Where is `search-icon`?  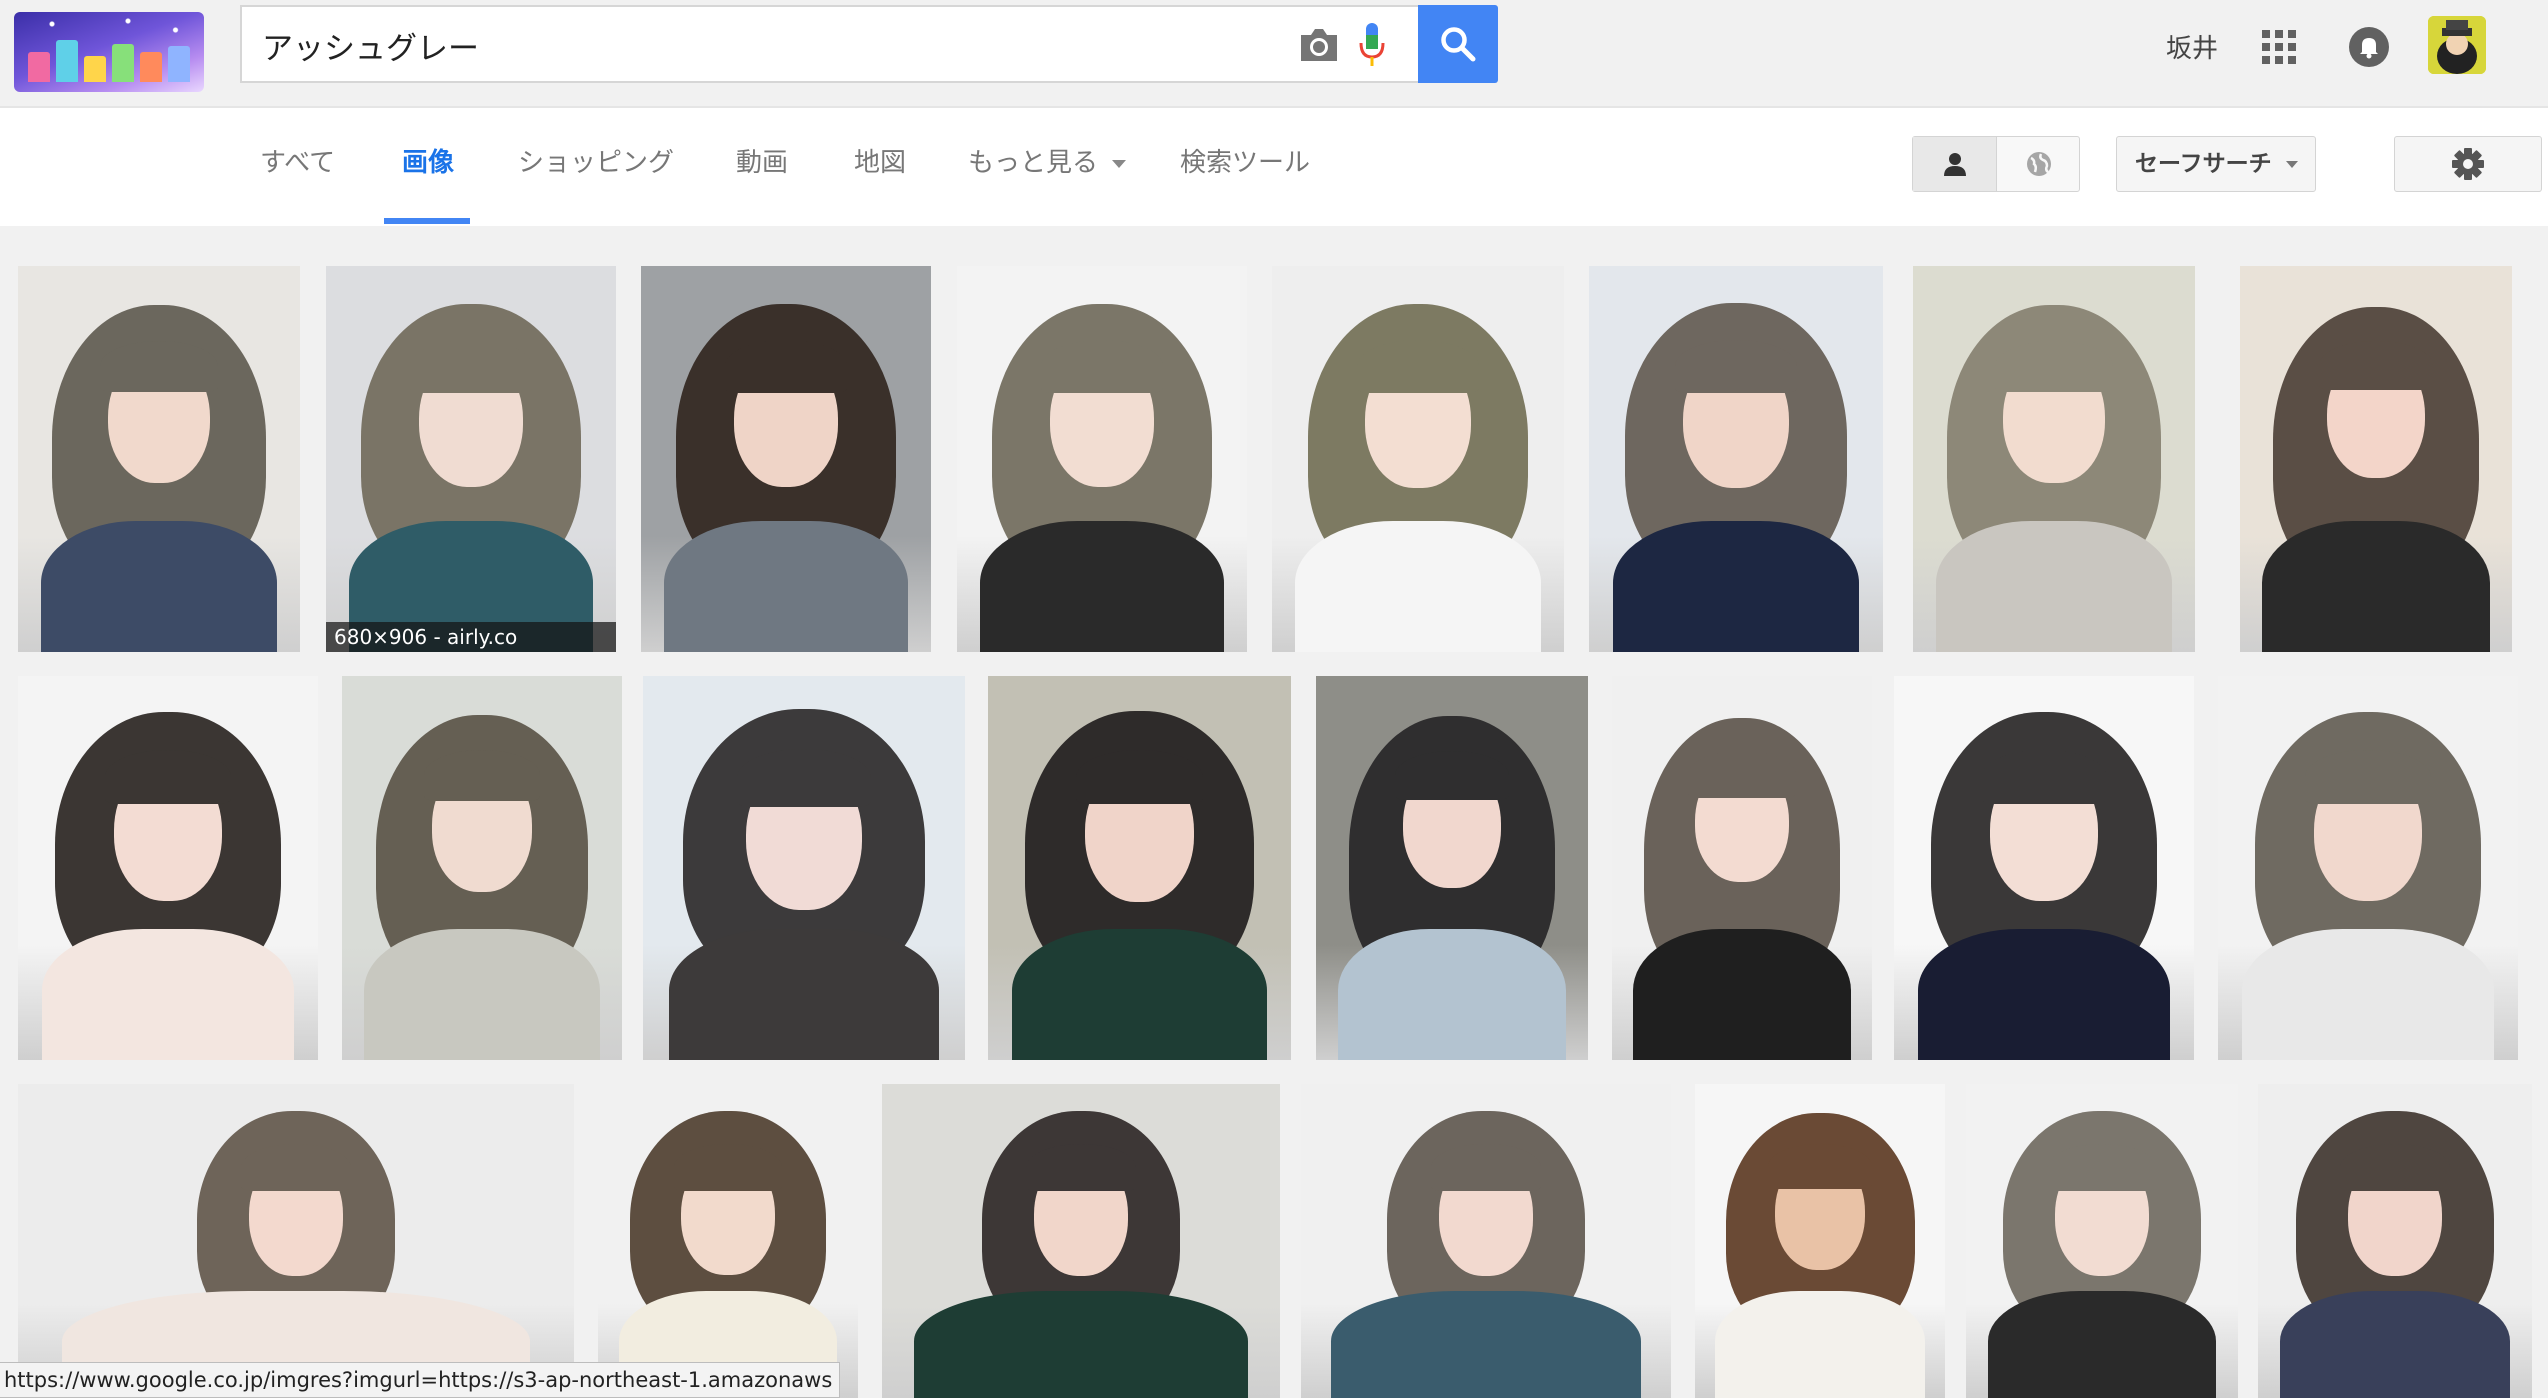
search-icon is located at coordinates (1458, 44).